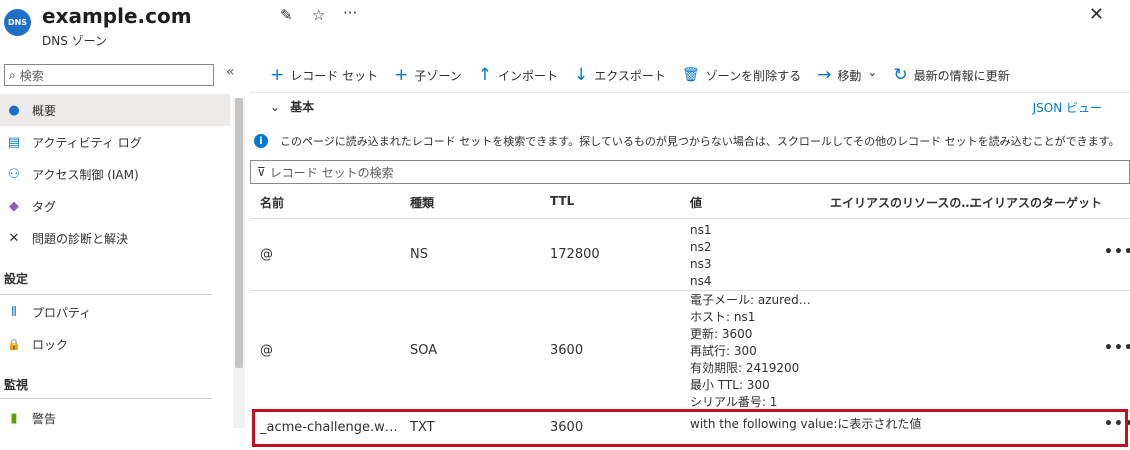 The height and width of the screenshot is (450, 1130). Describe the element at coordinates (1036, 202) in the screenshot. I see `column-header-alias-target: エイリアスのターゲット` at that location.